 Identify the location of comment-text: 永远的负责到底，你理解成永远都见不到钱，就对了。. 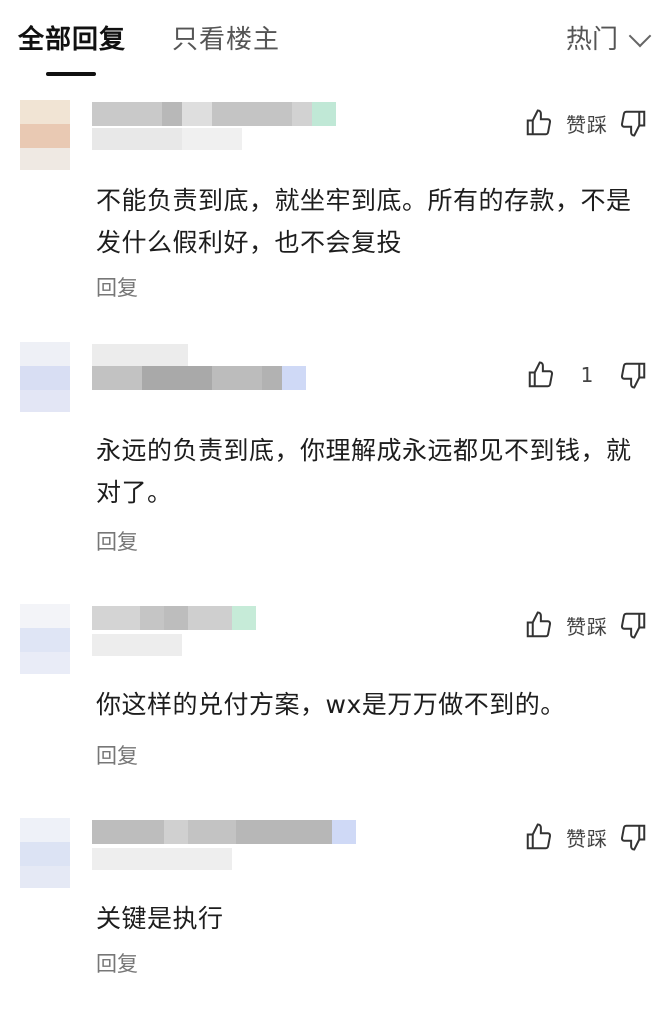
(364, 471).